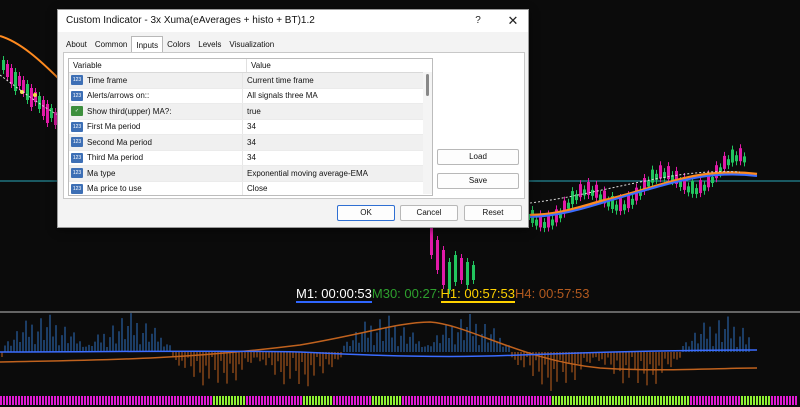 This screenshot has width=800, height=407. I want to click on variable-value: All signals three MA, so click(280, 96).